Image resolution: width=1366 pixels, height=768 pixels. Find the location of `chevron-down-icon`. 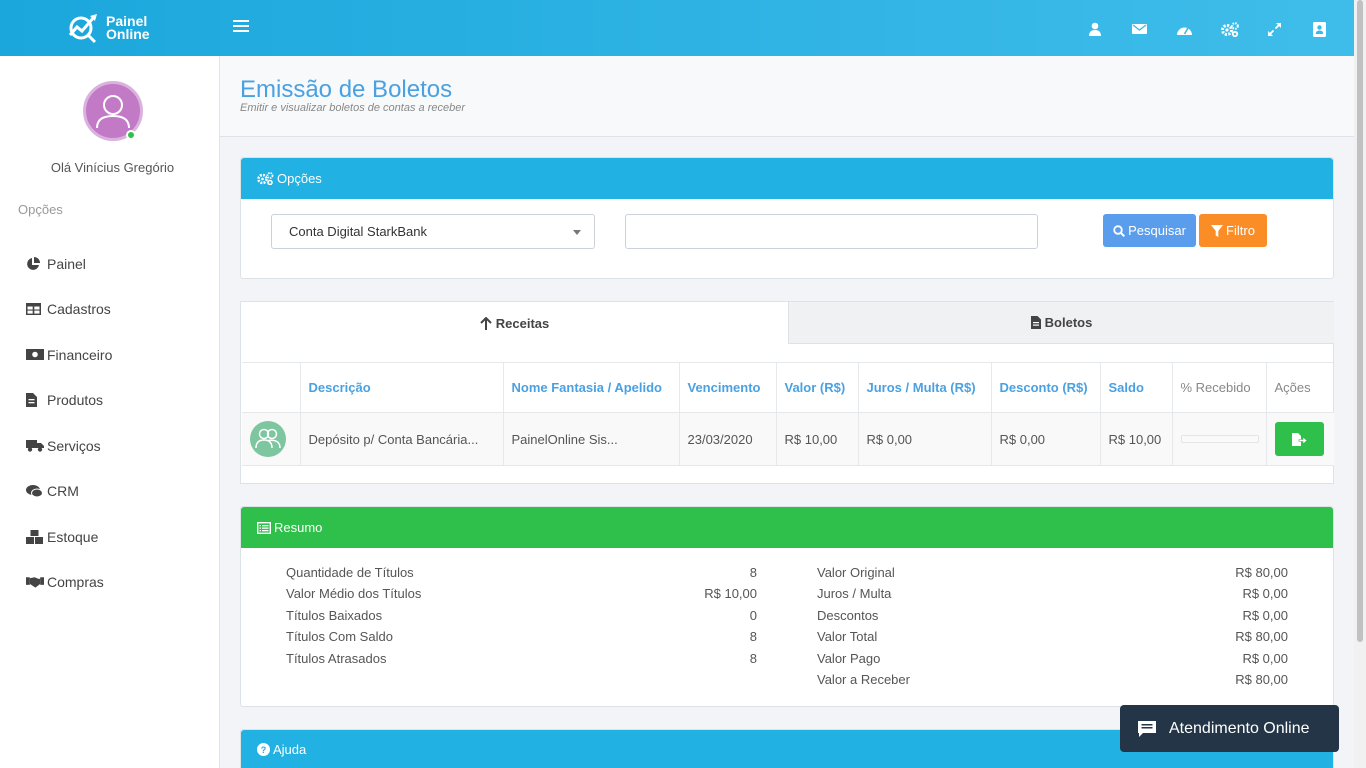

chevron-down-icon is located at coordinates (577, 232).